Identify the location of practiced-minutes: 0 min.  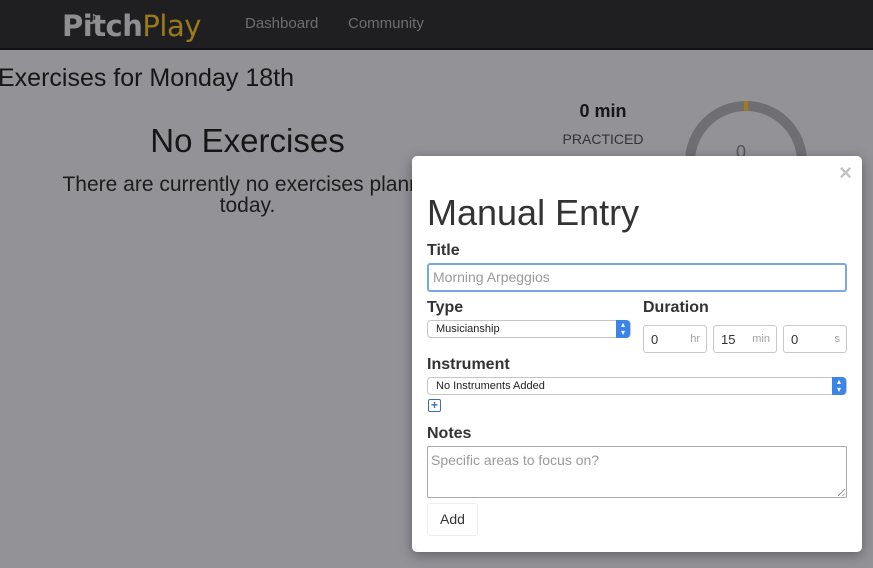
(603, 111).